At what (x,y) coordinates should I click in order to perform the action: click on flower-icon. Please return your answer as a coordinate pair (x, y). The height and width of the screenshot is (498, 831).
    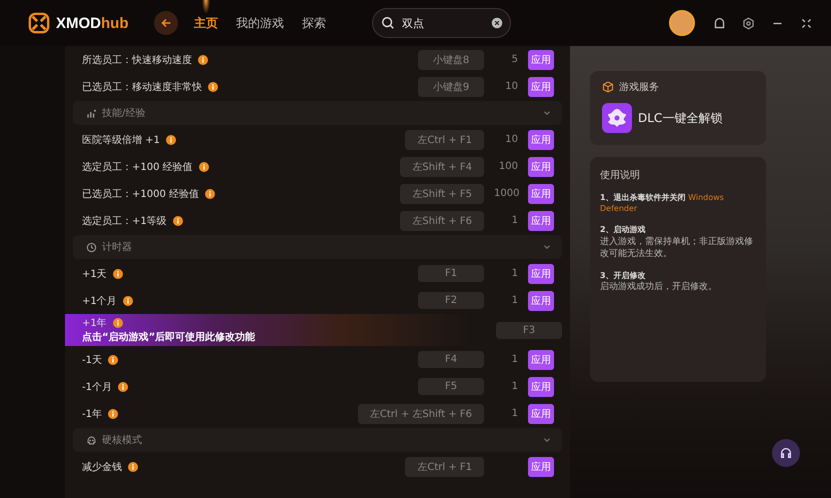
    Looking at the image, I should click on (617, 118).